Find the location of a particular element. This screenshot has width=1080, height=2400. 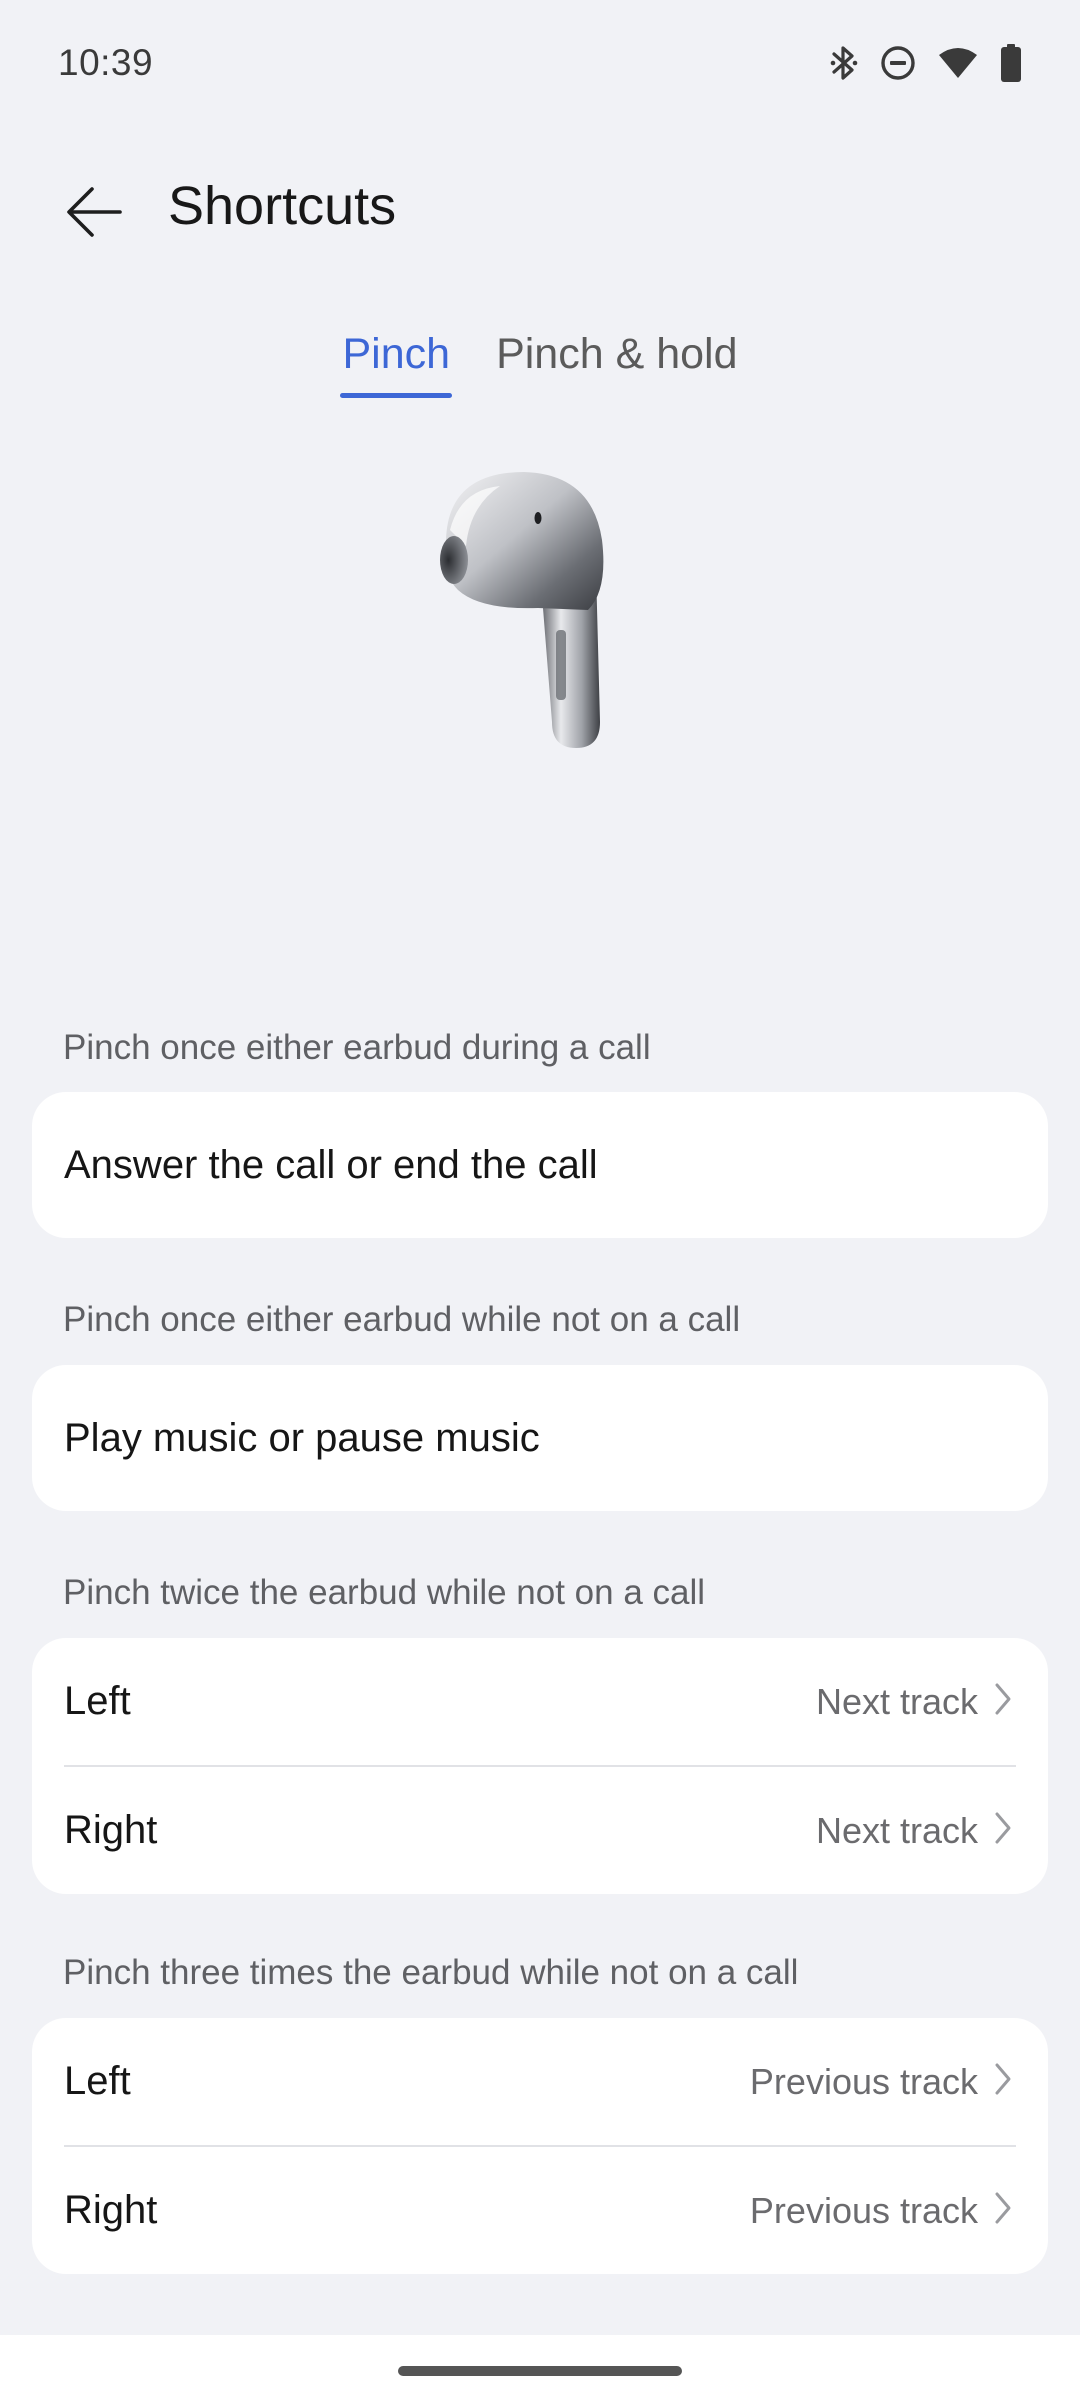

earbud-image is located at coordinates (525, 610).